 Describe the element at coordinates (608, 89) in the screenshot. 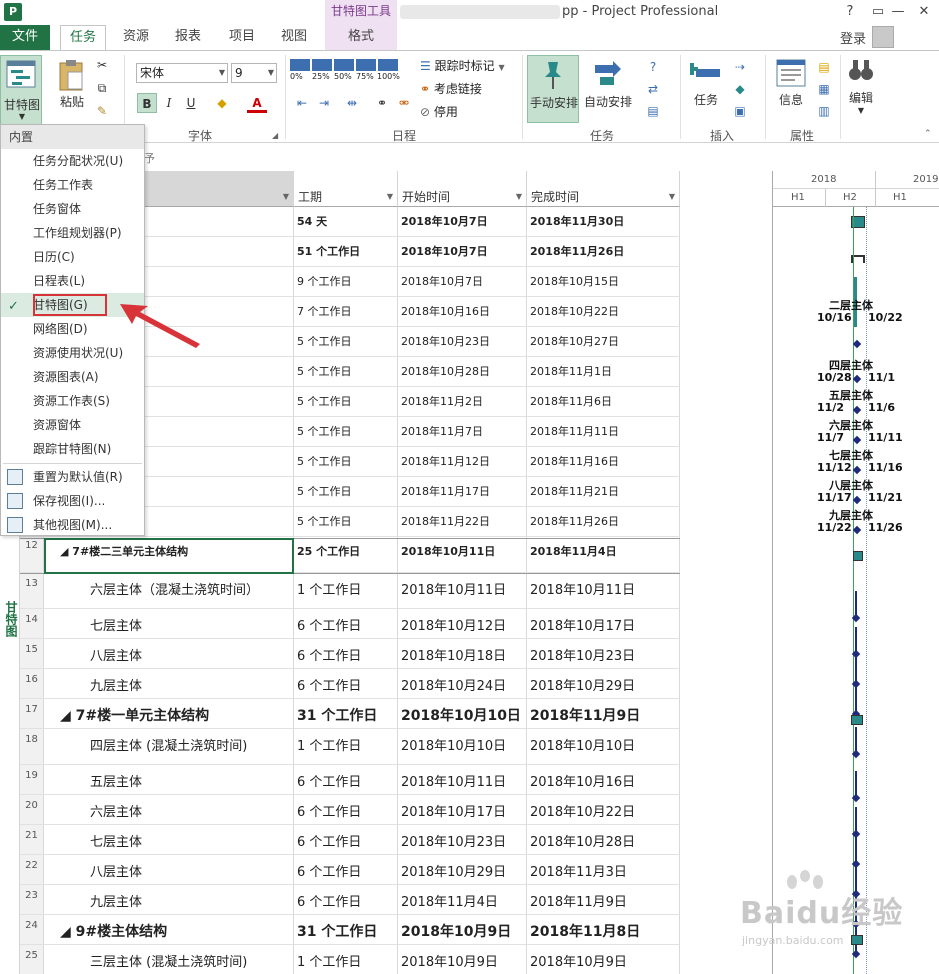

I see `auto-schedule-button: 自动安排` at that location.